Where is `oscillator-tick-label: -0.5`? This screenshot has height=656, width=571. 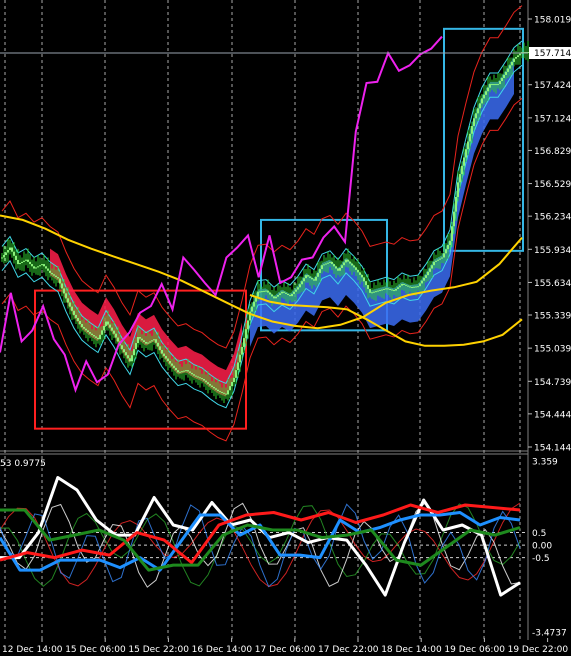 oscillator-tick-label: -0.5 is located at coordinates (541, 559).